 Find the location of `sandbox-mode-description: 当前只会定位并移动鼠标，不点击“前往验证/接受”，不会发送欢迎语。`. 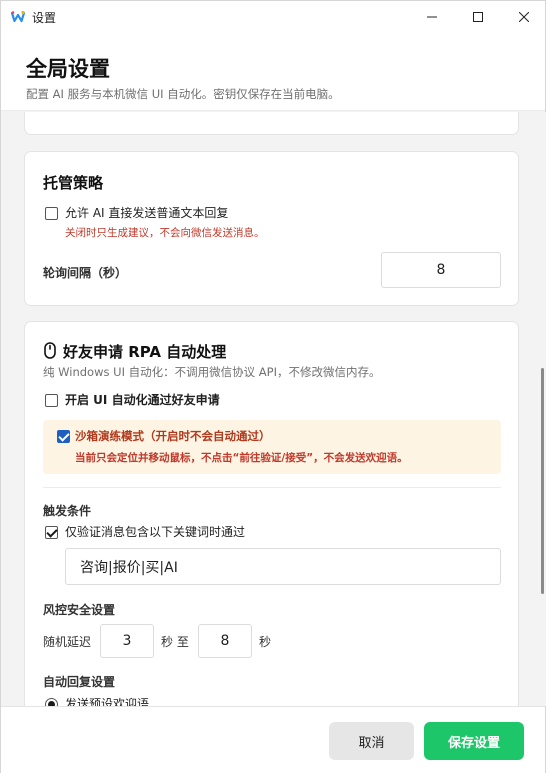

sandbox-mode-description: 当前只会定位并移动鼠标，不点击“前往验证/接受”，不会发送欢迎语。 is located at coordinates (241, 458).